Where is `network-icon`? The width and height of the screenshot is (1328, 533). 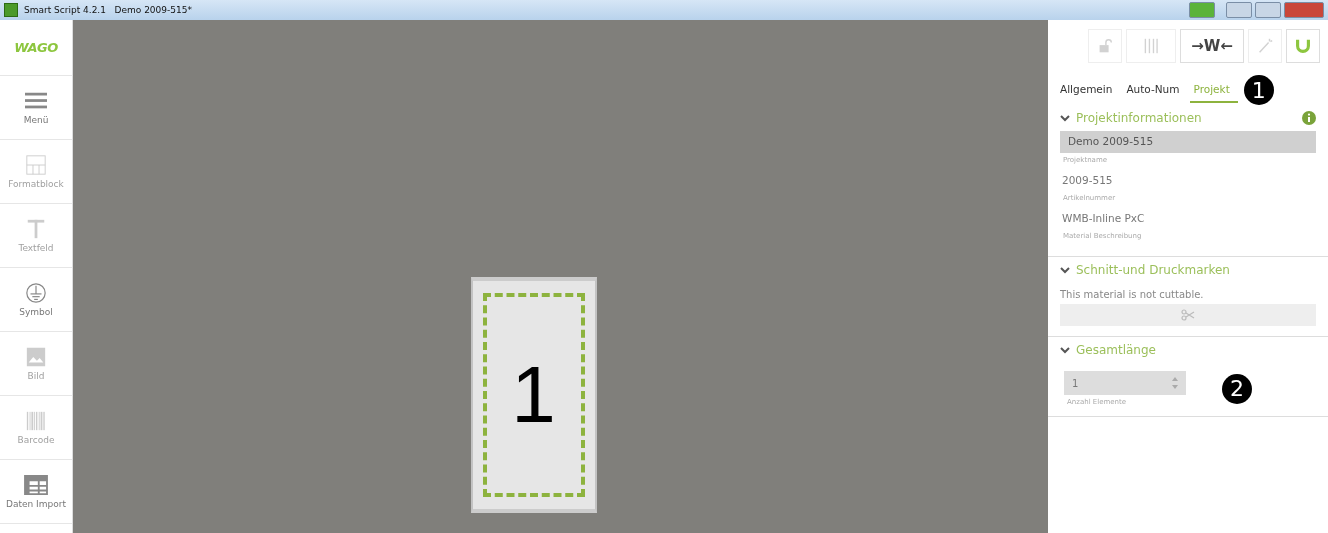
network-icon is located at coordinates (1202, 10).